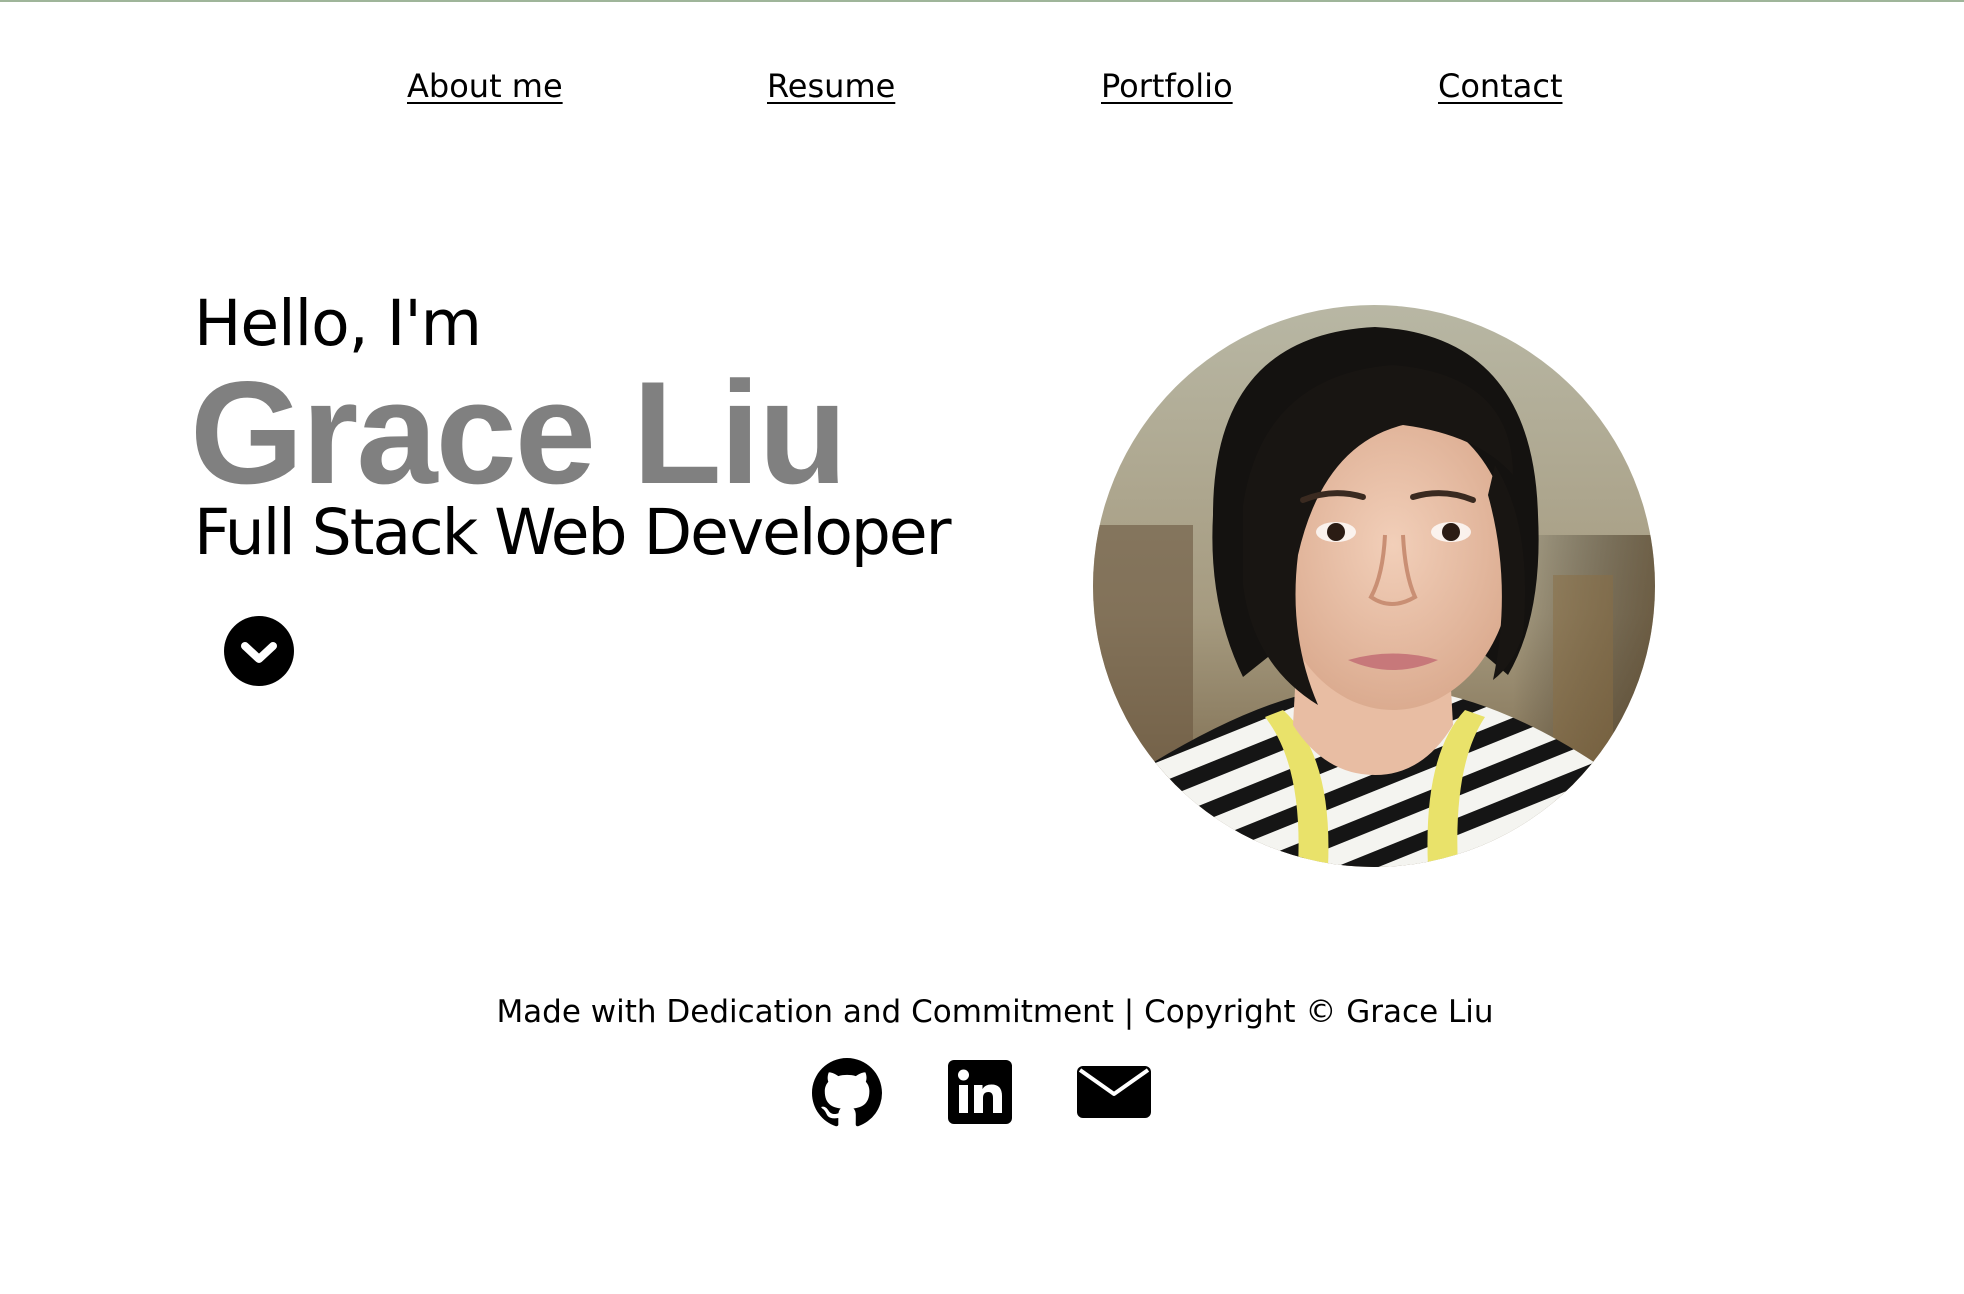 Image resolution: width=1964 pixels, height=1294 pixels. I want to click on github-icon, so click(847, 1092).